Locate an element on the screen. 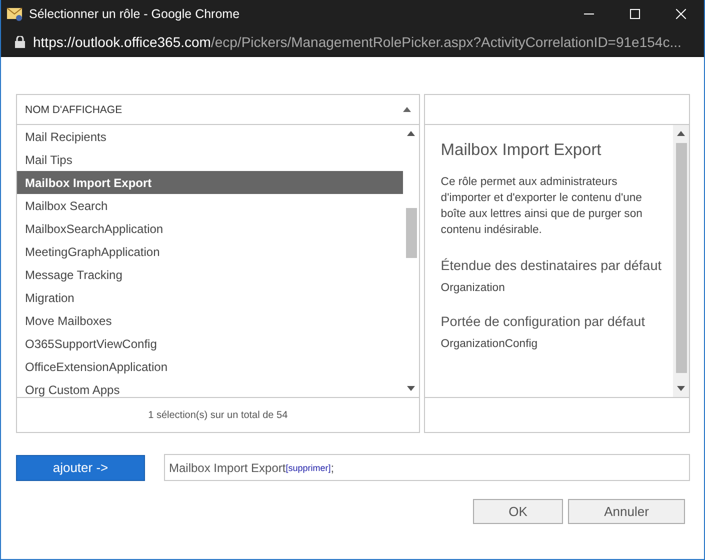 The height and width of the screenshot is (560, 705). column-title: NOM D'AFFICHAGE is located at coordinates (73, 110).